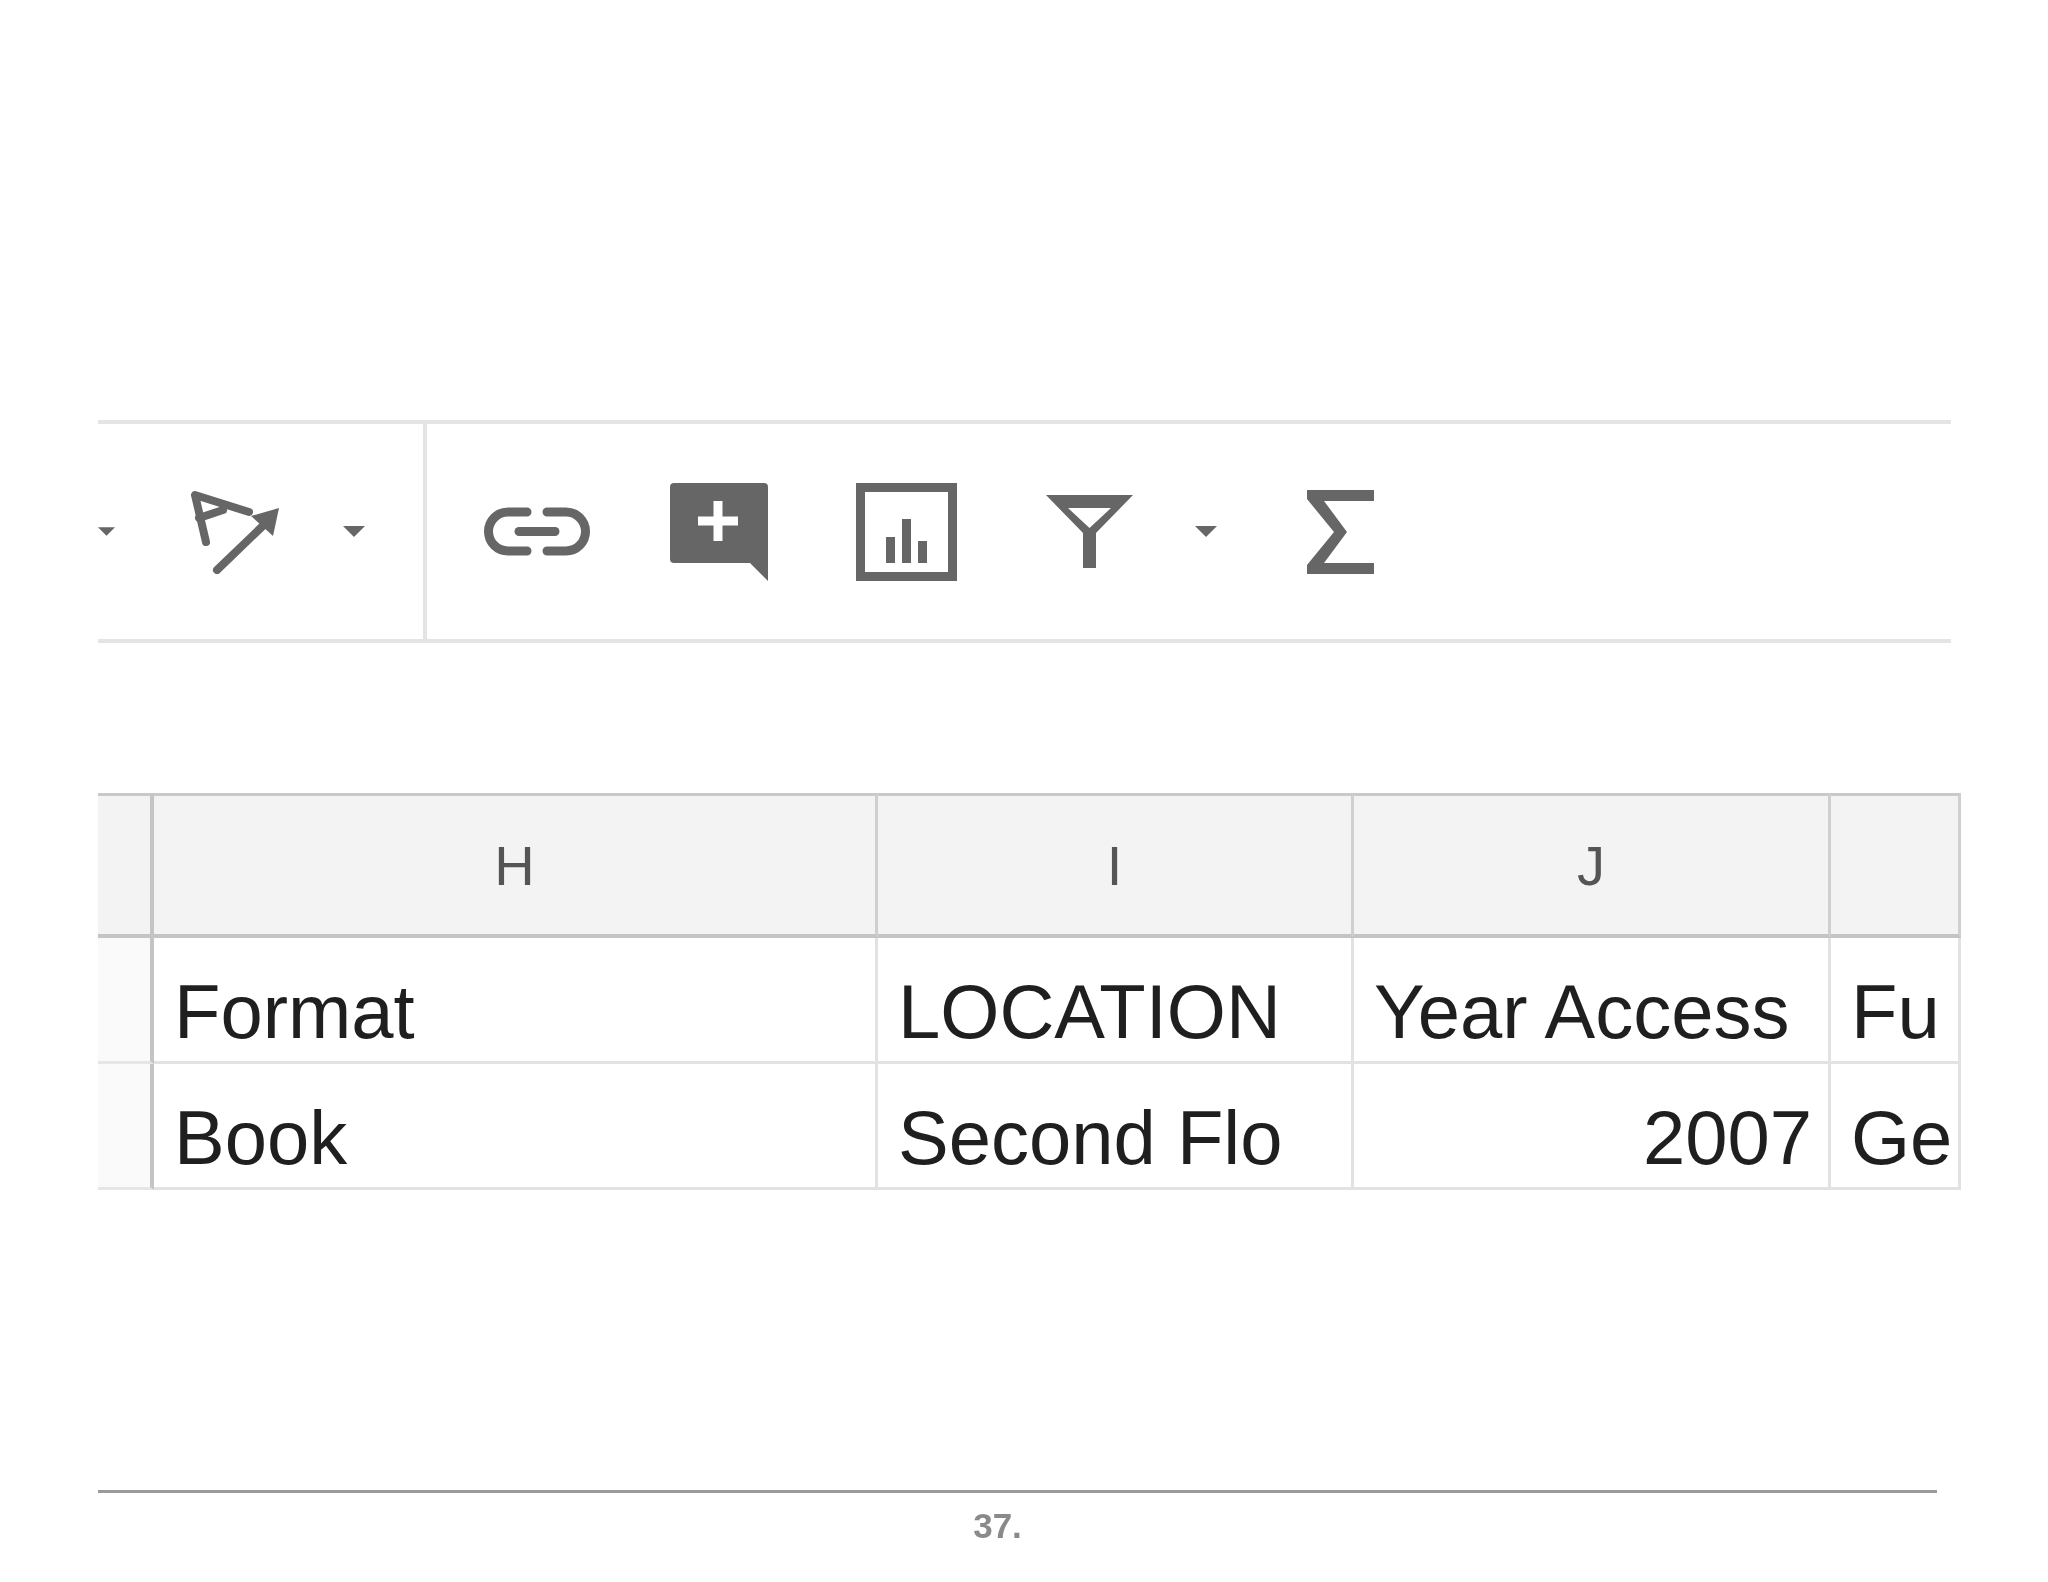 Image resolution: width=2048 pixels, height=1582 pixels. I want to click on table-cell: Year Access, so click(1592, 1001).